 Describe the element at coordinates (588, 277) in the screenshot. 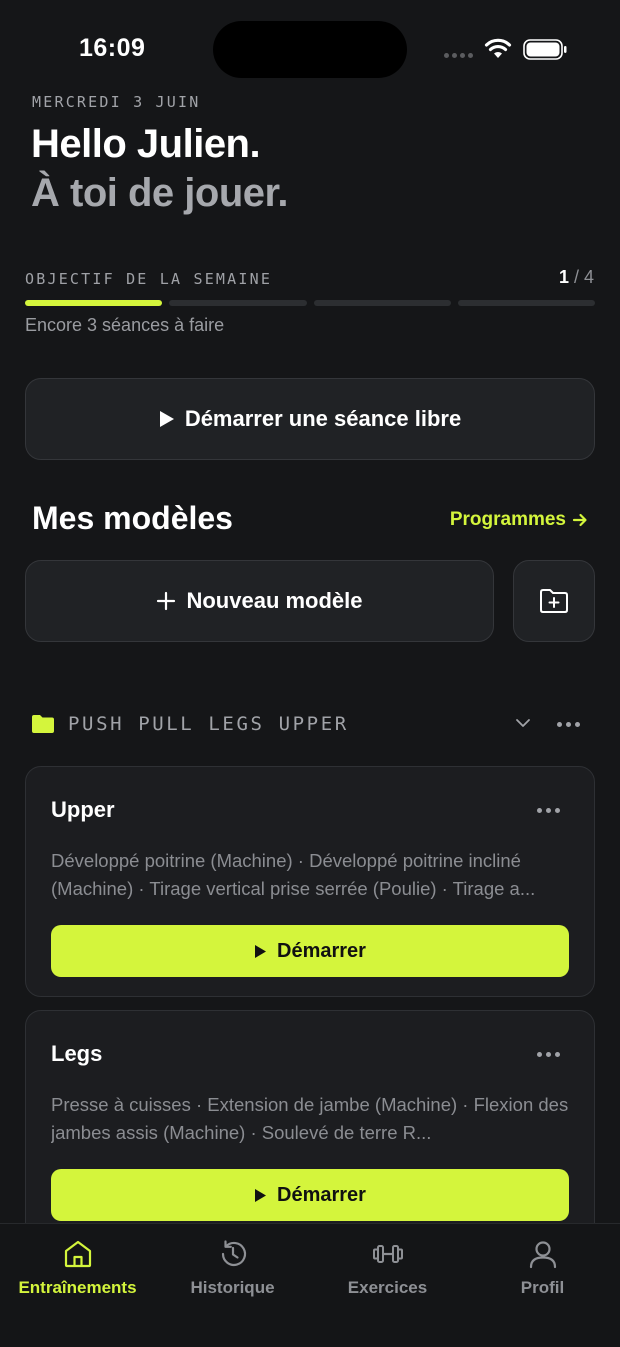

I see `weekly-goal-total: 4` at that location.